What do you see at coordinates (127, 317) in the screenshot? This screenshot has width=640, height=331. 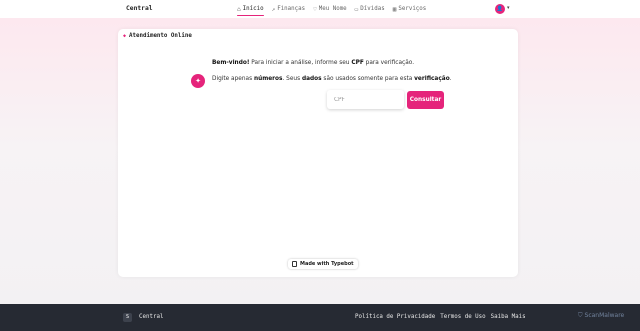 I see `footer-logo: S` at bounding box center [127, 317].